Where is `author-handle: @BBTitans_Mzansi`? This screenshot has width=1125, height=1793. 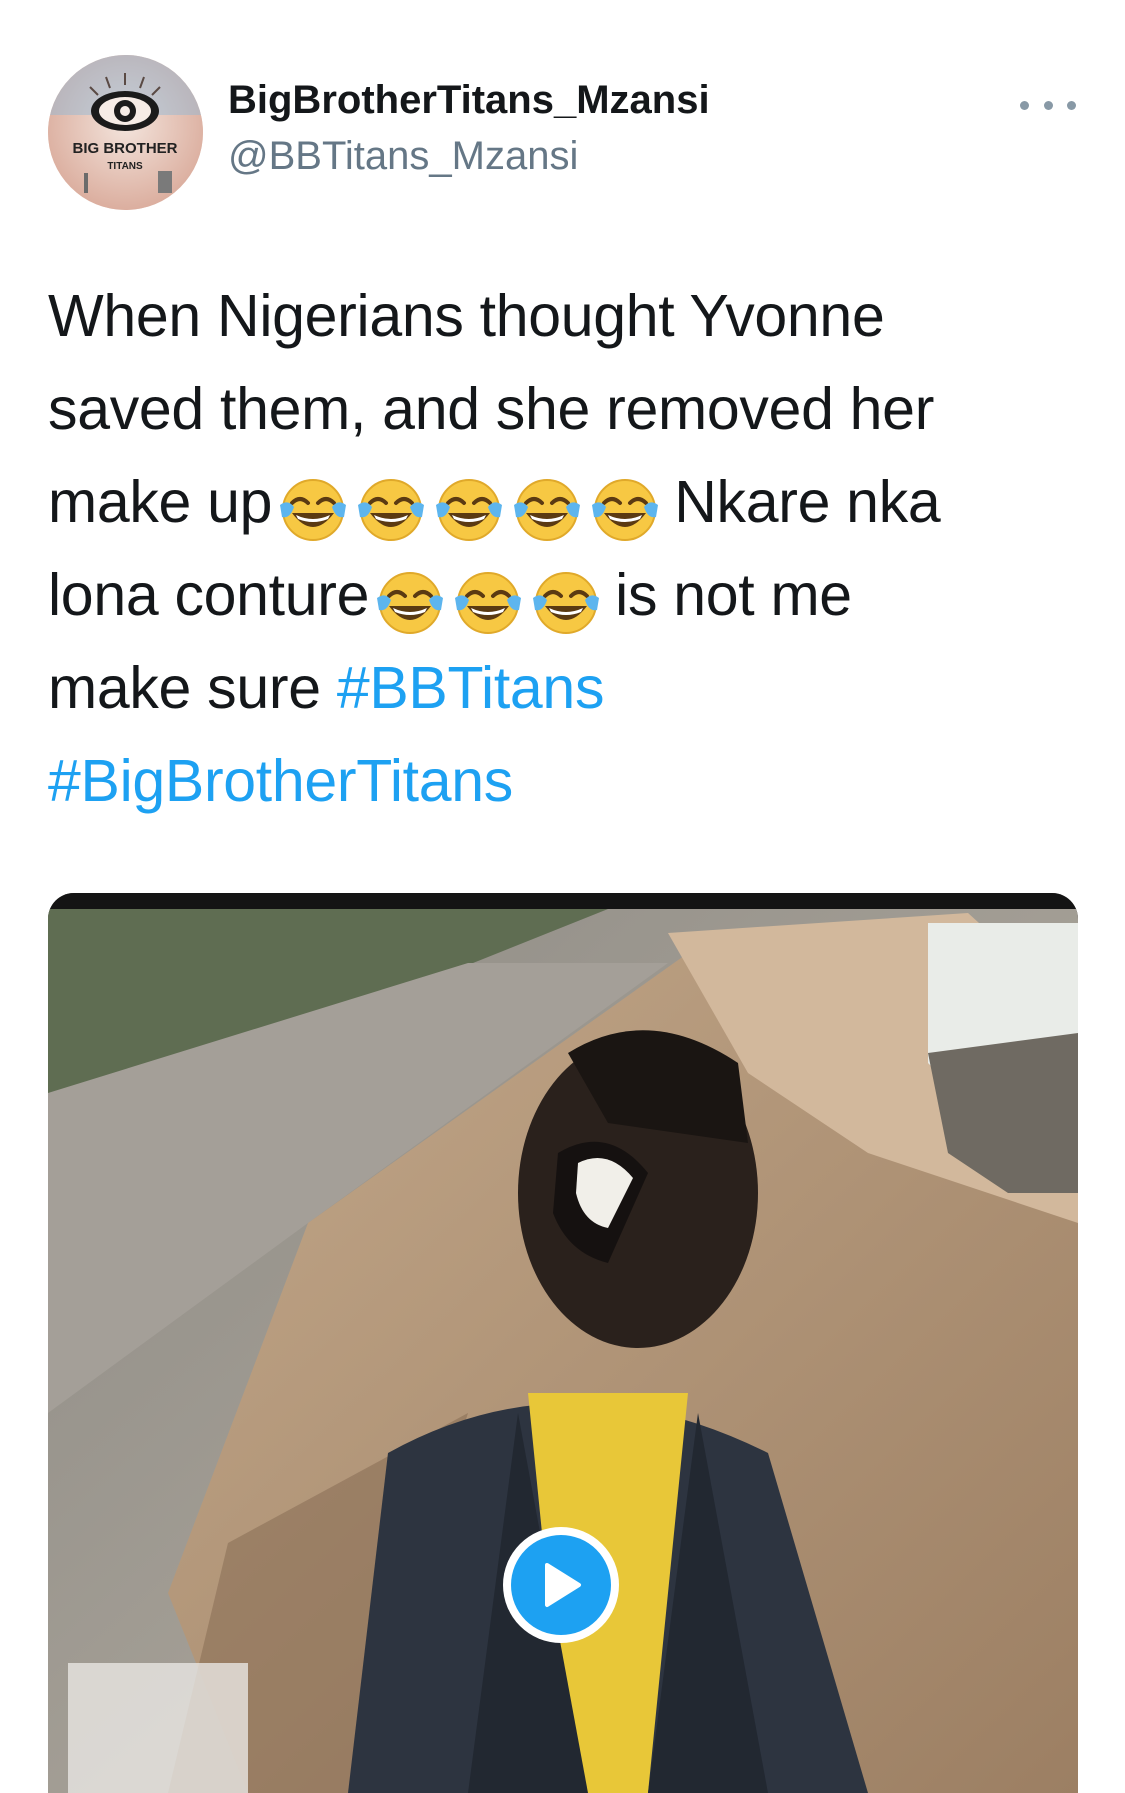
author-handle: @BBTitans_Mzansi is located at coordinates (403, 156).